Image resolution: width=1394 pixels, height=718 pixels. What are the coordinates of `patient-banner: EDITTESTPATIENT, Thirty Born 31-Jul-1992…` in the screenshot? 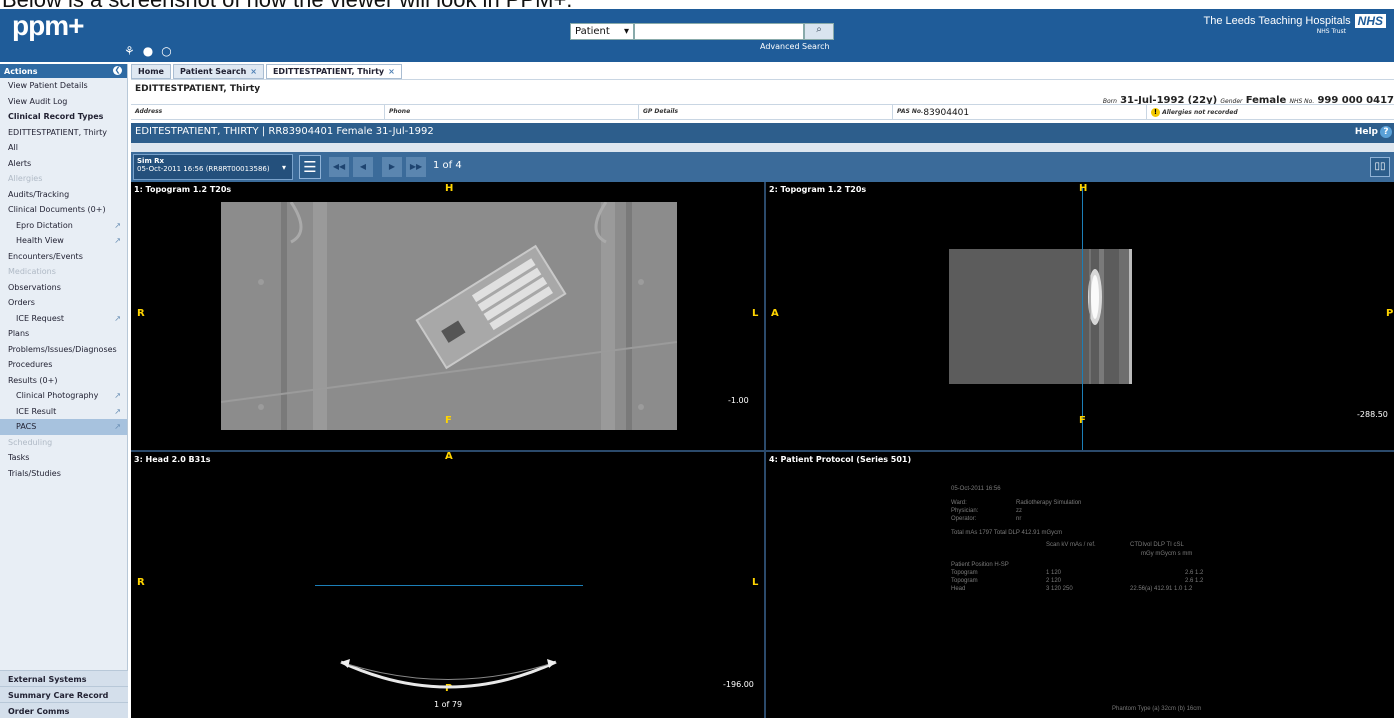 It's located at (762, 100).